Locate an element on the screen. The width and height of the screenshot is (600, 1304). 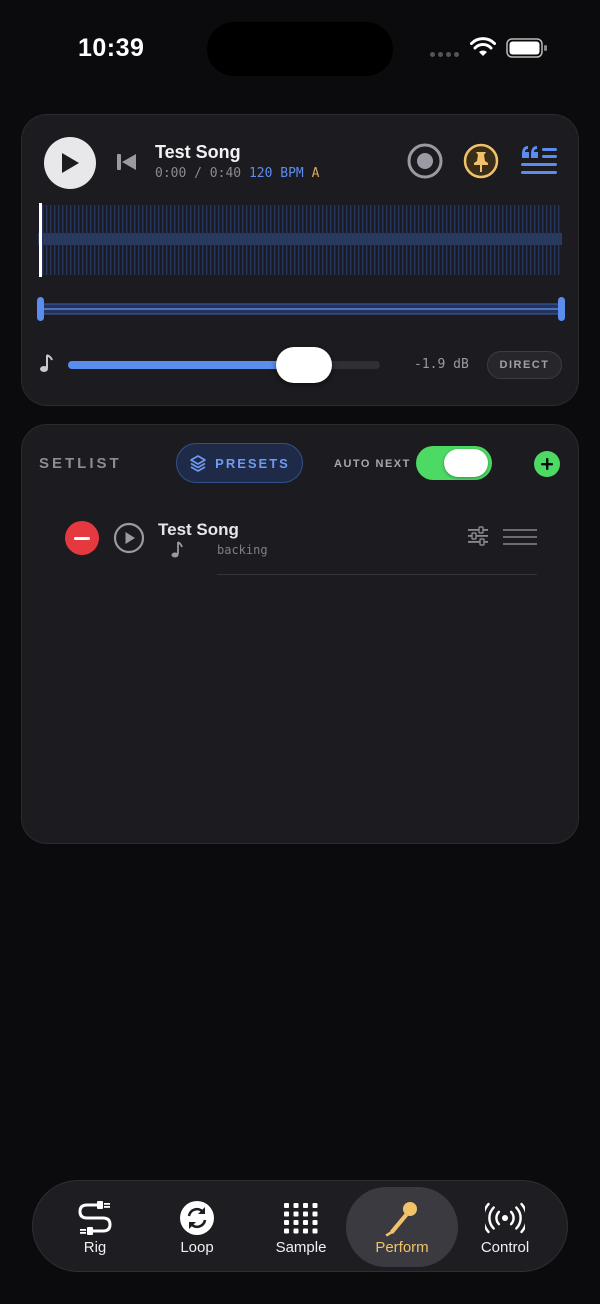
auto-next-toggle is located at coordinates (454, 463).